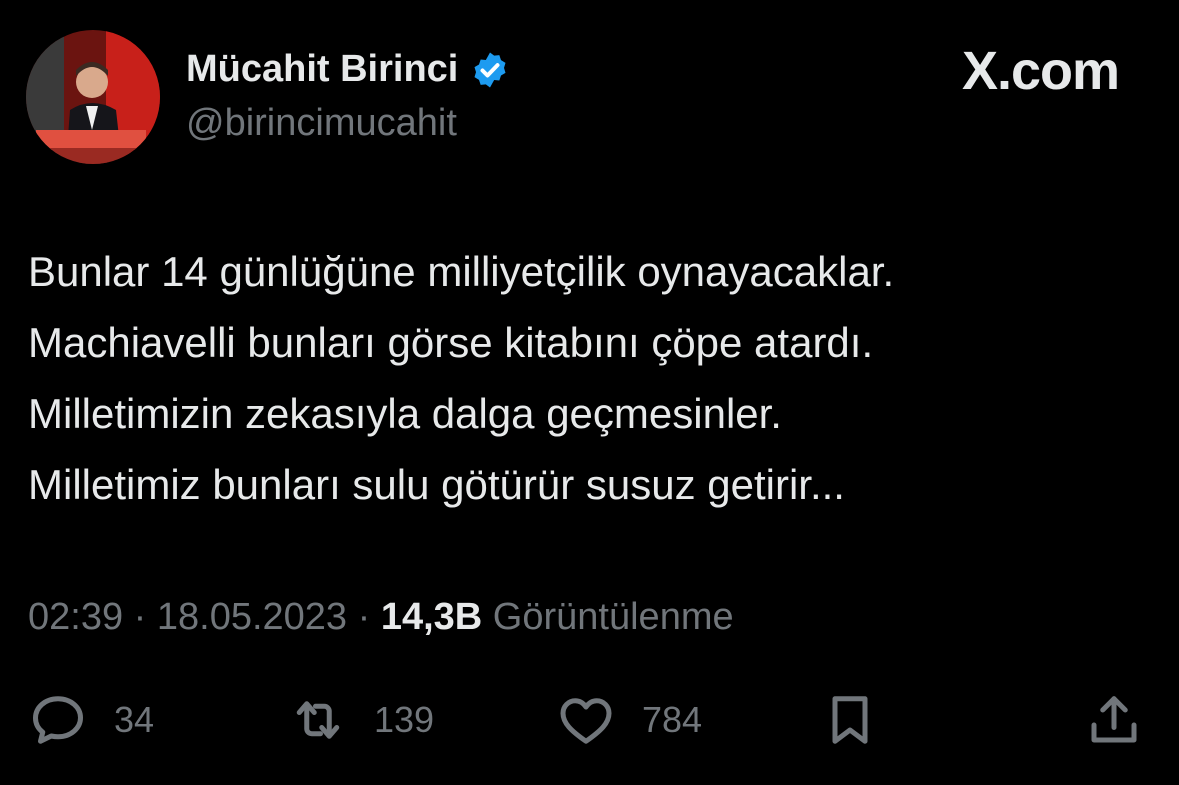 This screenshot has width=1179, height=785. Describe the element at coordinates (75, 617) in the screenshot. I see `tweet-time: 02:39` at that location.